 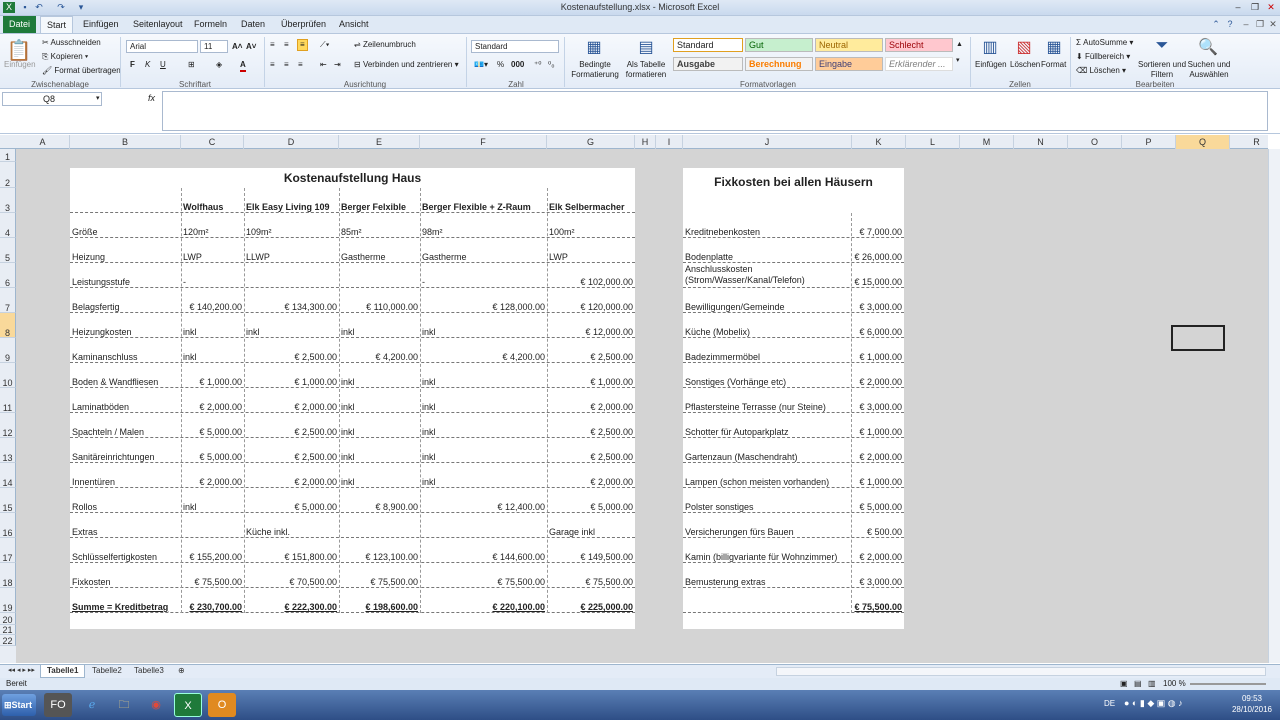 I want to click on row-label: Heizung, so click(x=125, y=257).